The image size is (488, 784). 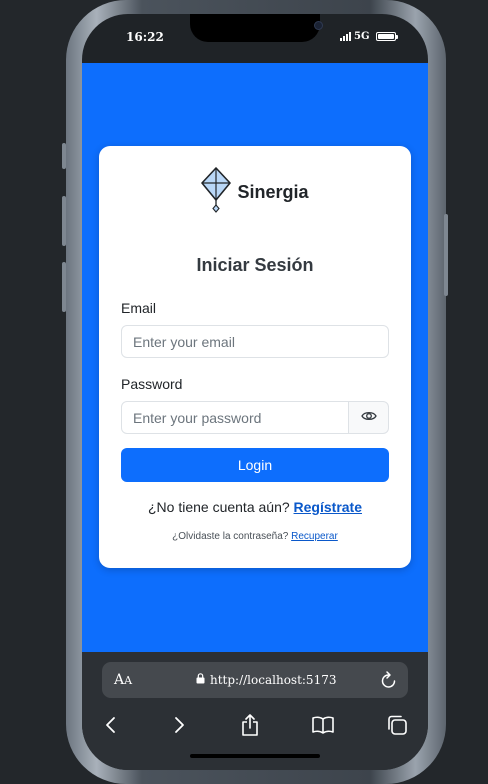 I want to click on status-bar: 16:22 5G, so click(x=255, y=38).